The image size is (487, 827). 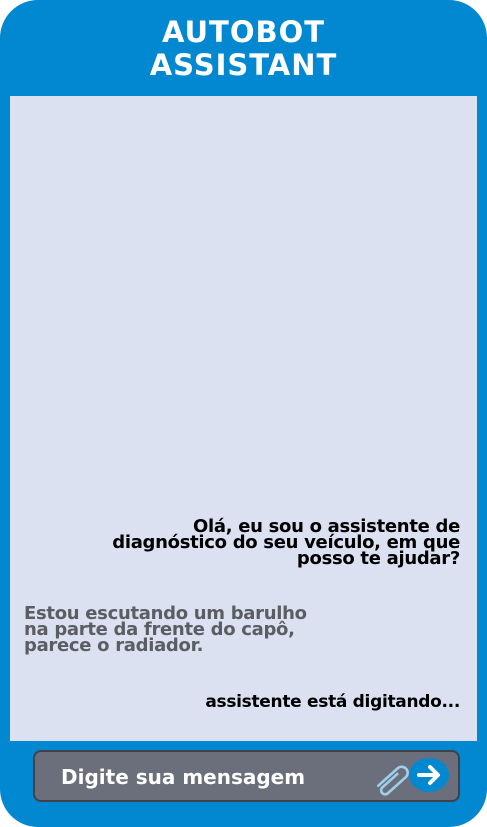 I want to click on app-title-line-2: ASSISTANT, so click(x=243, y=65).